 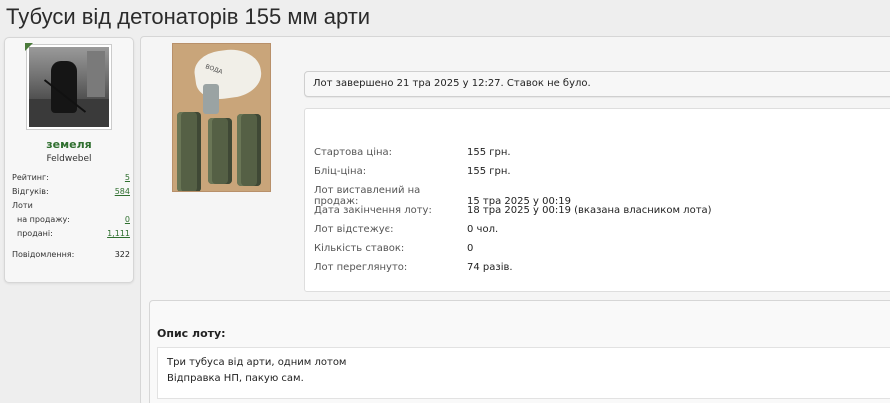 I want to click on stat-messages-label: Повідомлення:, so click(x=43, y=254).